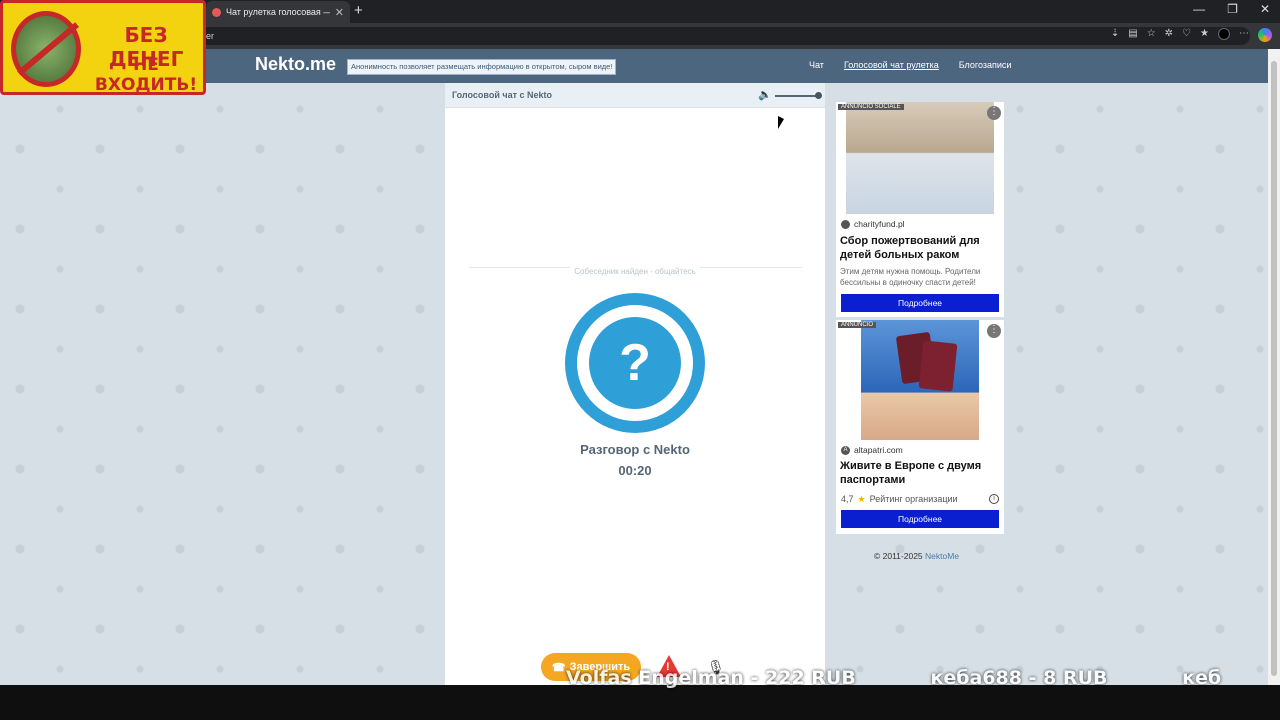 This screenshot has width=1280, height=720. Describe the element at coordinates (781, 122) in the screenshot. I see `mouse-cursor-icon` at that location.